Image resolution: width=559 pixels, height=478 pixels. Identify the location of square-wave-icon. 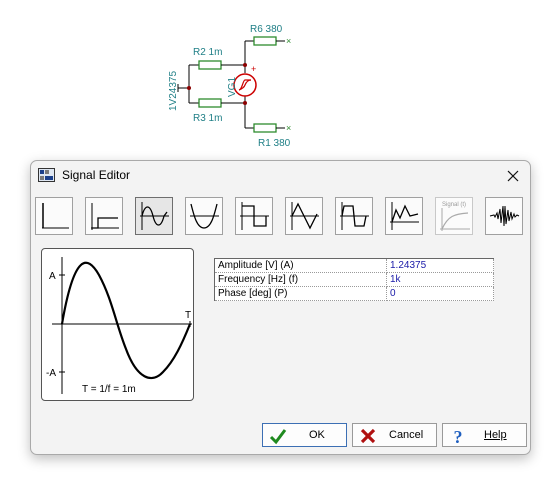
(254, 216).